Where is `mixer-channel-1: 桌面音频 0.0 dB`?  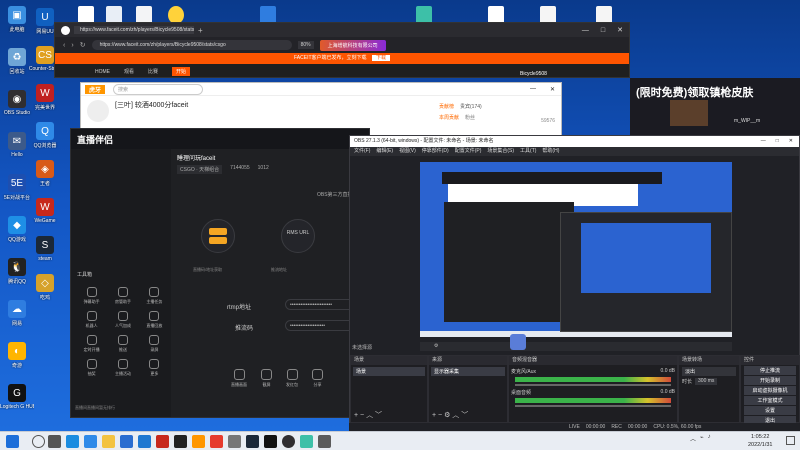 mixer-channel-1: 桌面音频 0.0 dB is located at coordinates (593, 398).